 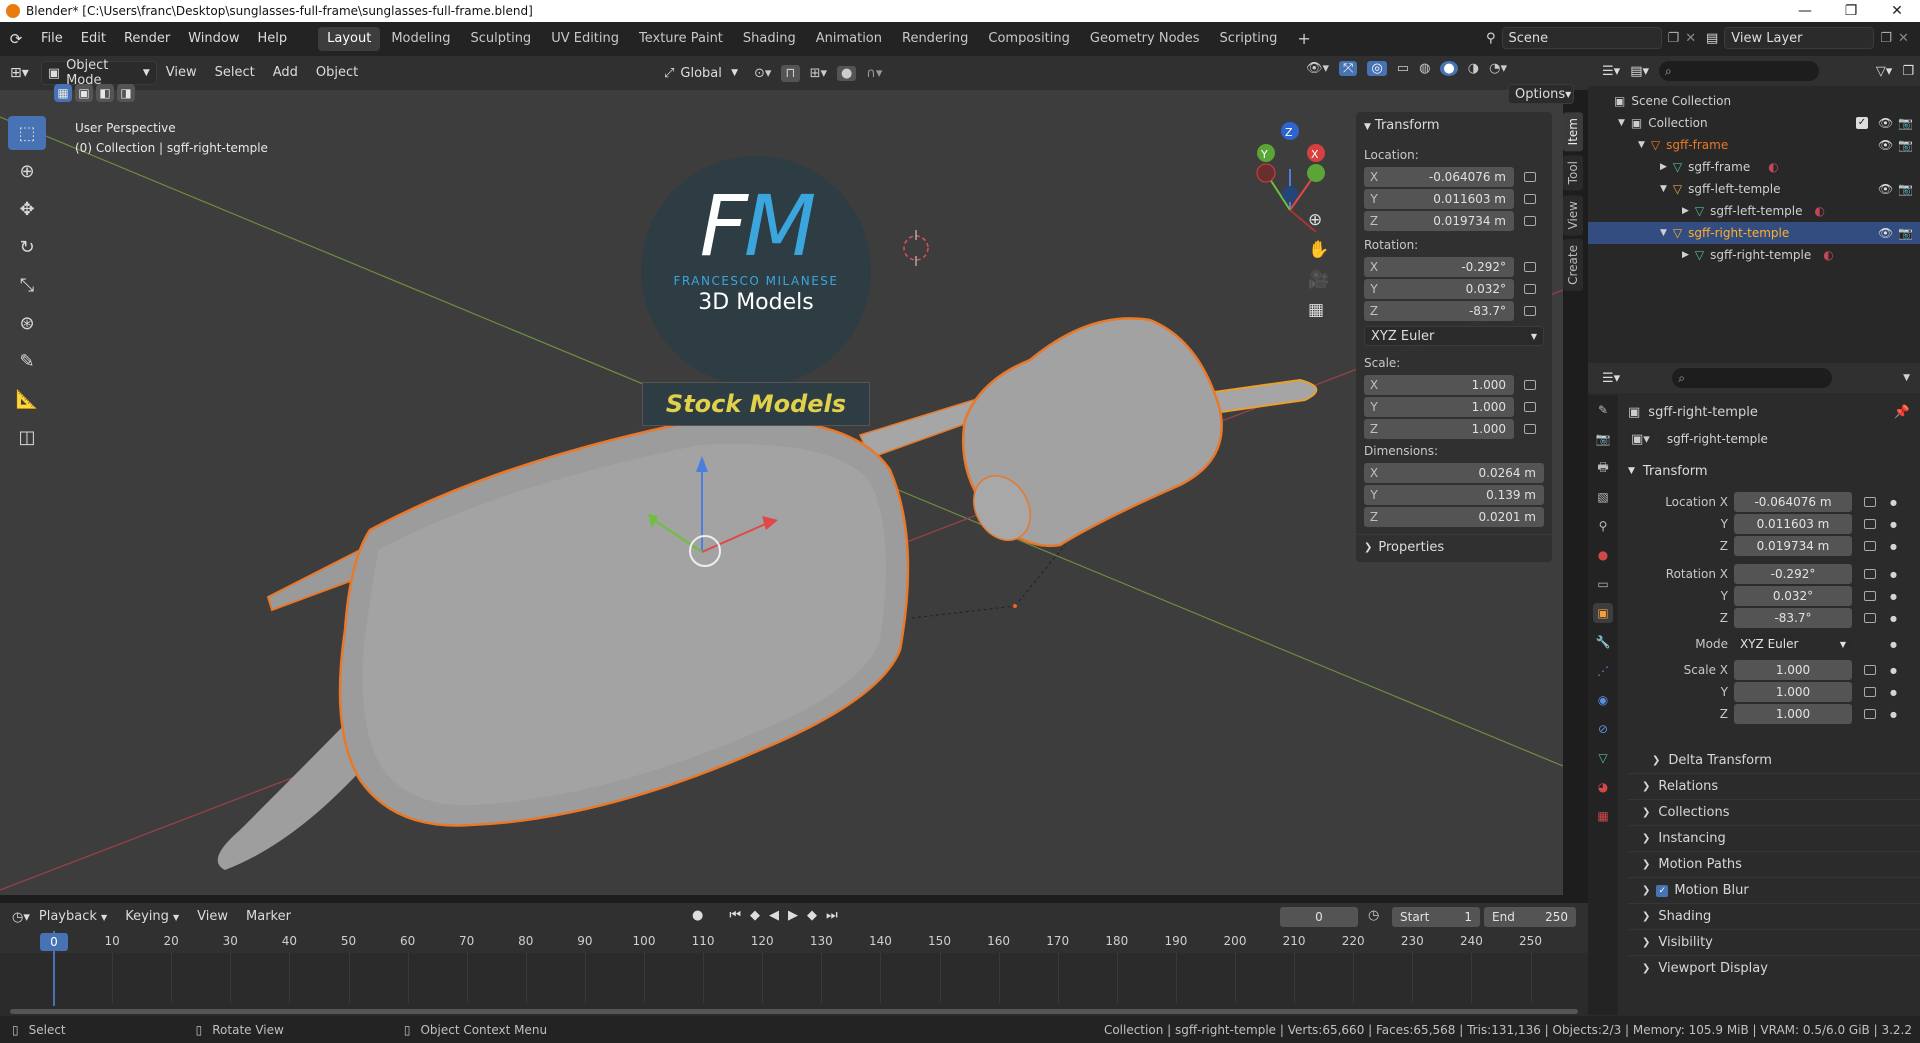 I want to click on section-delta-transform: ❯ Delta Transform, so click(x=1774, y=760).